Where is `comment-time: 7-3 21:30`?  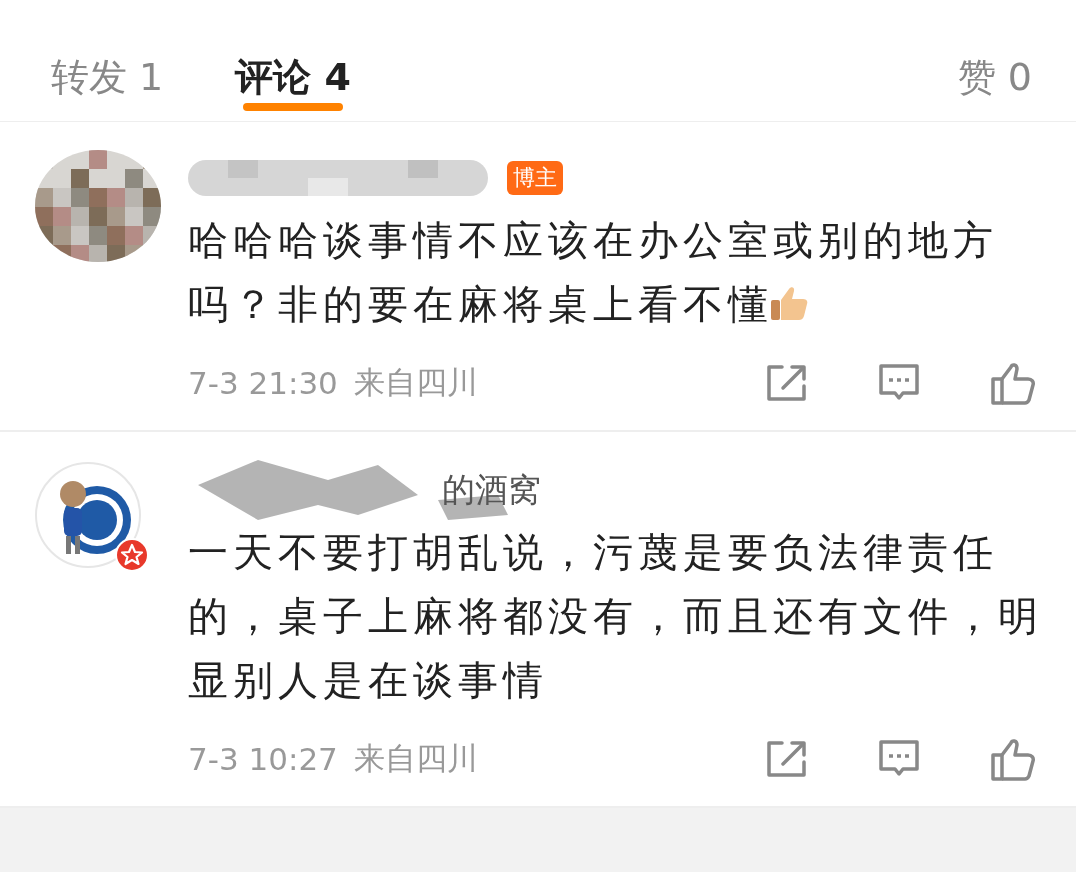
comment-time: 7-3 21:30 is located at coordinates (263, 383).